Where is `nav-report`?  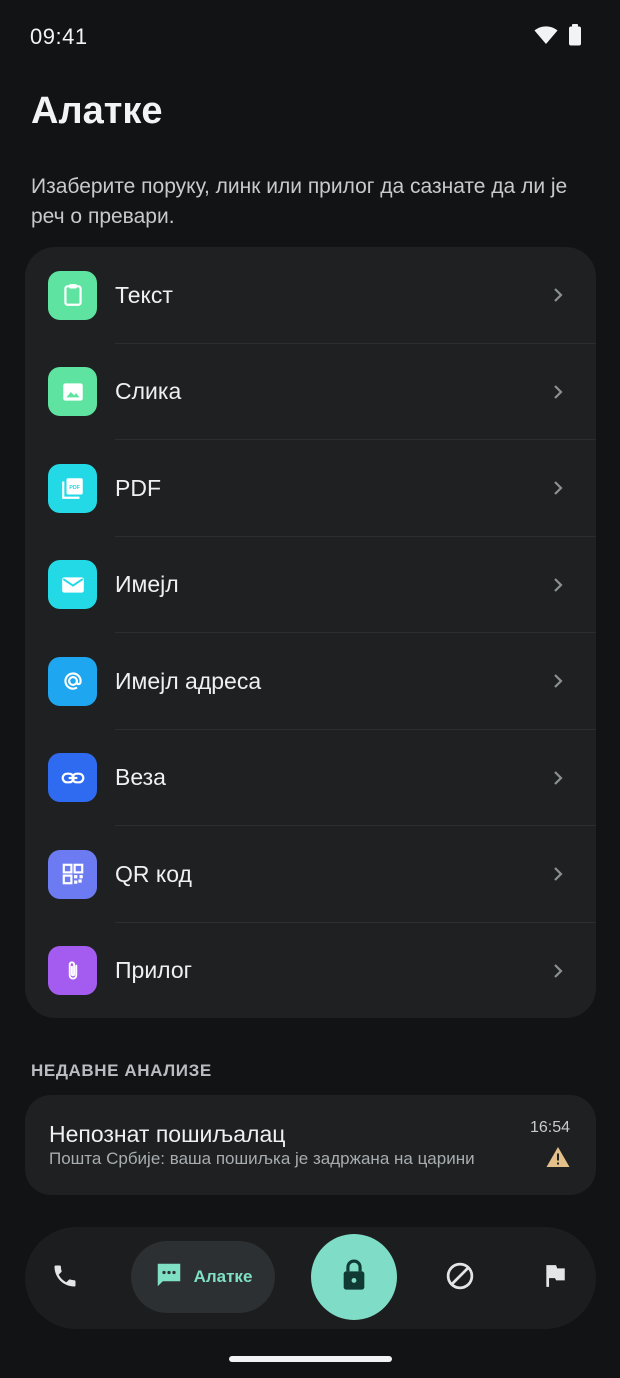
nav-report is located at coordinates (555, 1278).